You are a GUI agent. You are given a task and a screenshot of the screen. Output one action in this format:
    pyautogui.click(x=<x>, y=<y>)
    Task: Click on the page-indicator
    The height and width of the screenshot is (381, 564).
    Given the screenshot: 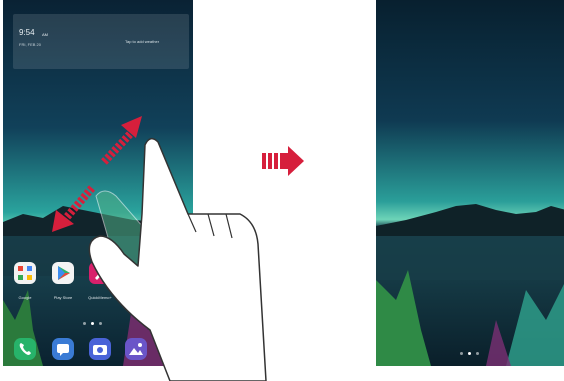 What is the action you would take?
    pyautogui.click(x=469, y=353)
    